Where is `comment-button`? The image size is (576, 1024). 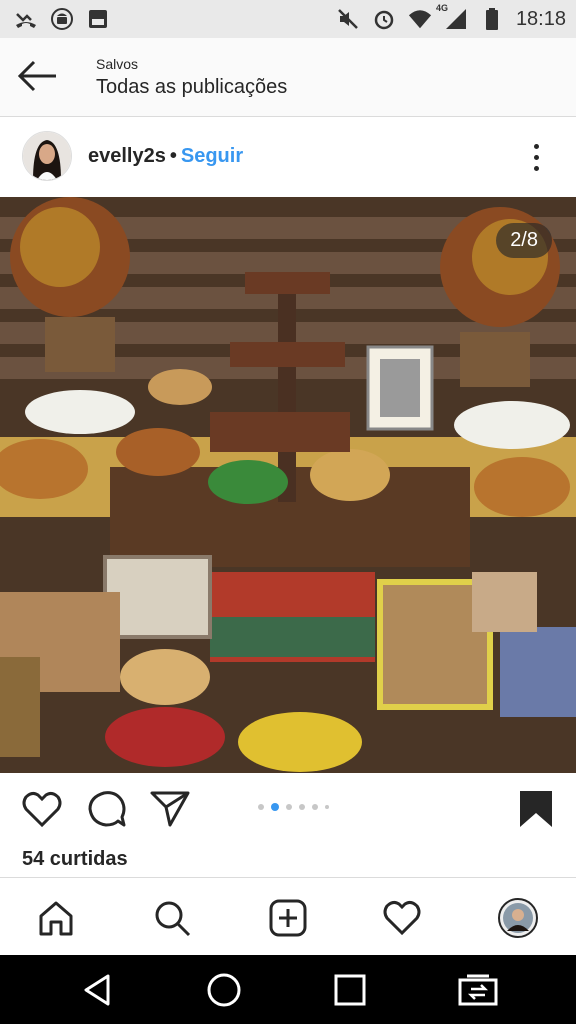 comment-button is located at coordinates (106, 809).